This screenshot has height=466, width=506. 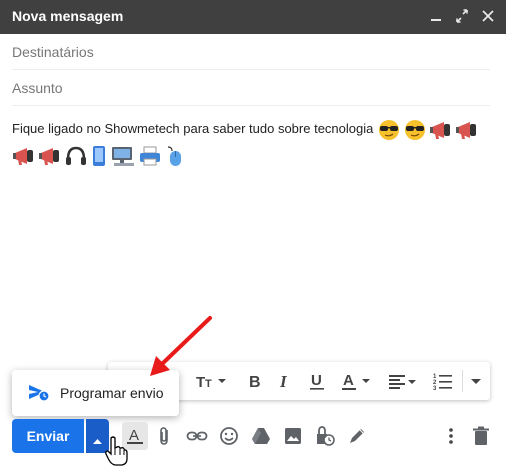 What do you see at coordinates (357, 436) in the screenshot?
I see `signature-icon` at bounding box center [357, 436].